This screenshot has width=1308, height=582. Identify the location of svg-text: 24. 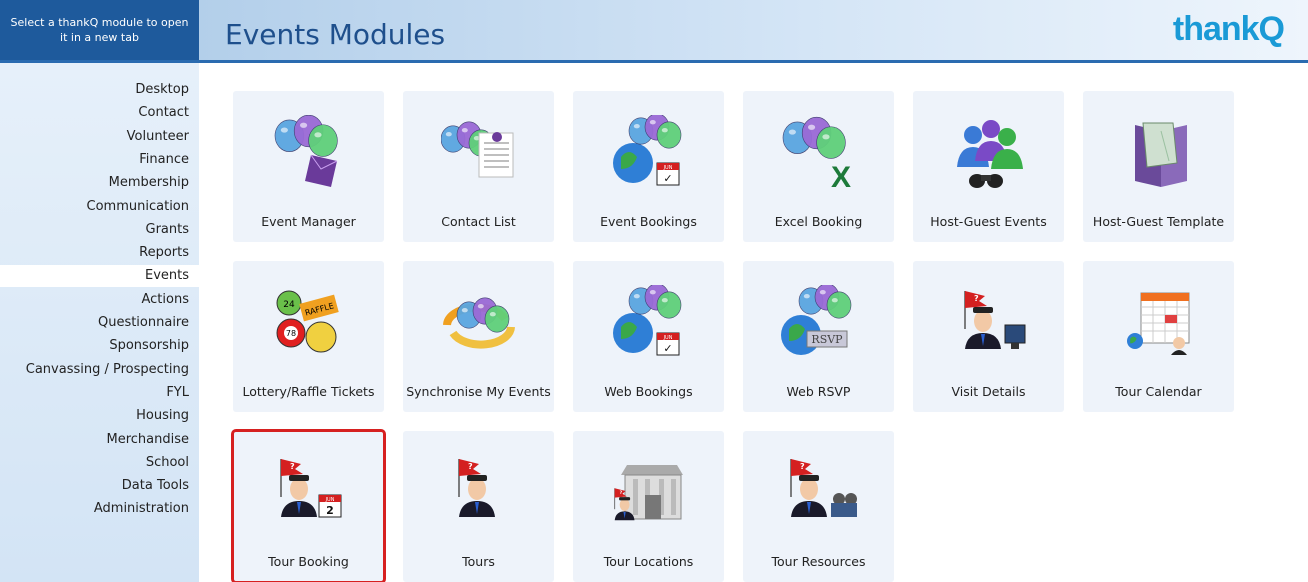
(289, 305).